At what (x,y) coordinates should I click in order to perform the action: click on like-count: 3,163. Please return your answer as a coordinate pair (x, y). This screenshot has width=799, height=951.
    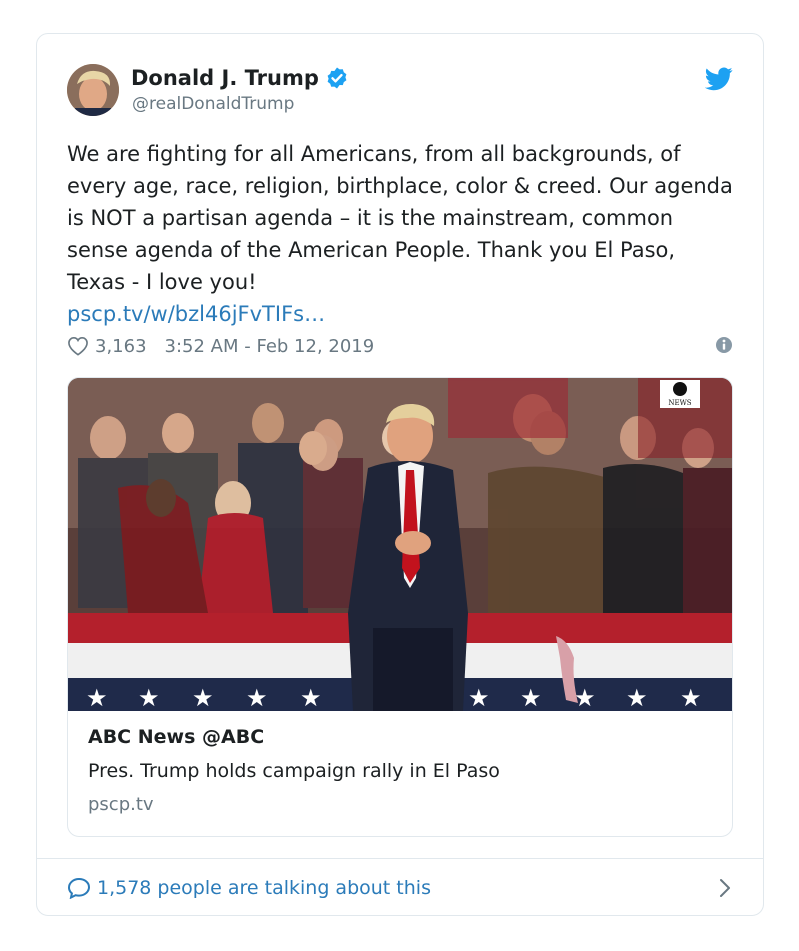
    Looking at the image, I should click on (121, 346).